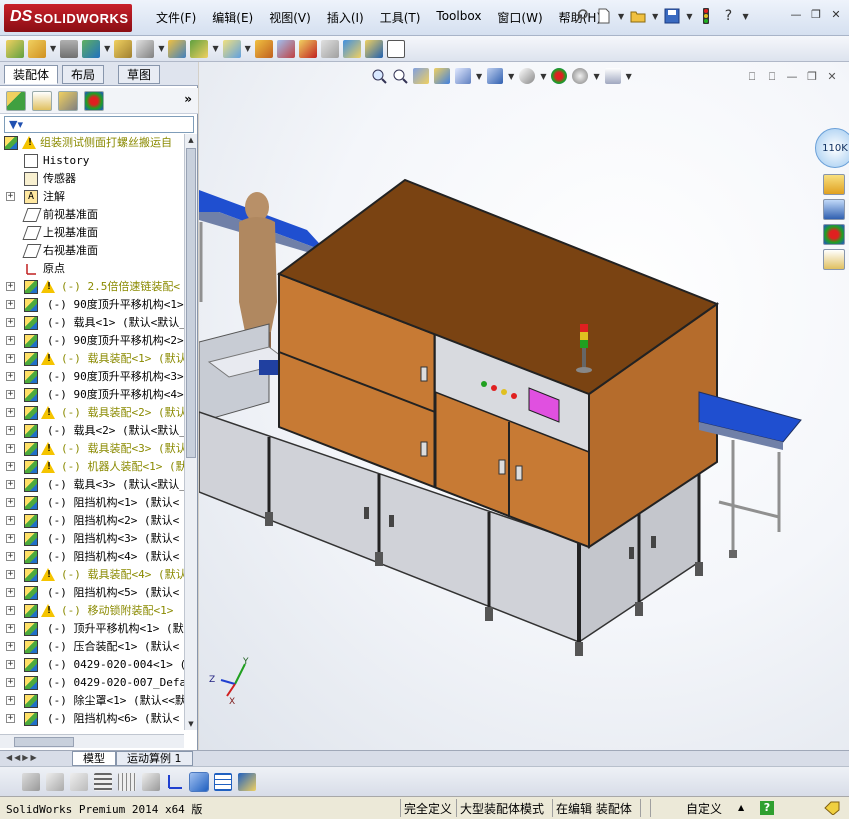 The width and height of the screenshot is (849, 819). I want to click on tag-icon, so click(832, 809).